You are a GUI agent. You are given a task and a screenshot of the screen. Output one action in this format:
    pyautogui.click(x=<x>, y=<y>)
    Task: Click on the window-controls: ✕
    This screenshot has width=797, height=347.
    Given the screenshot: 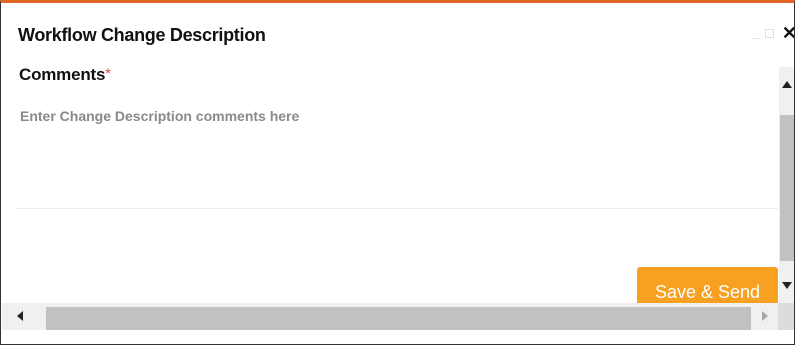 What is the action you would take?
    pyautogui.click(x=772, y=33)
    